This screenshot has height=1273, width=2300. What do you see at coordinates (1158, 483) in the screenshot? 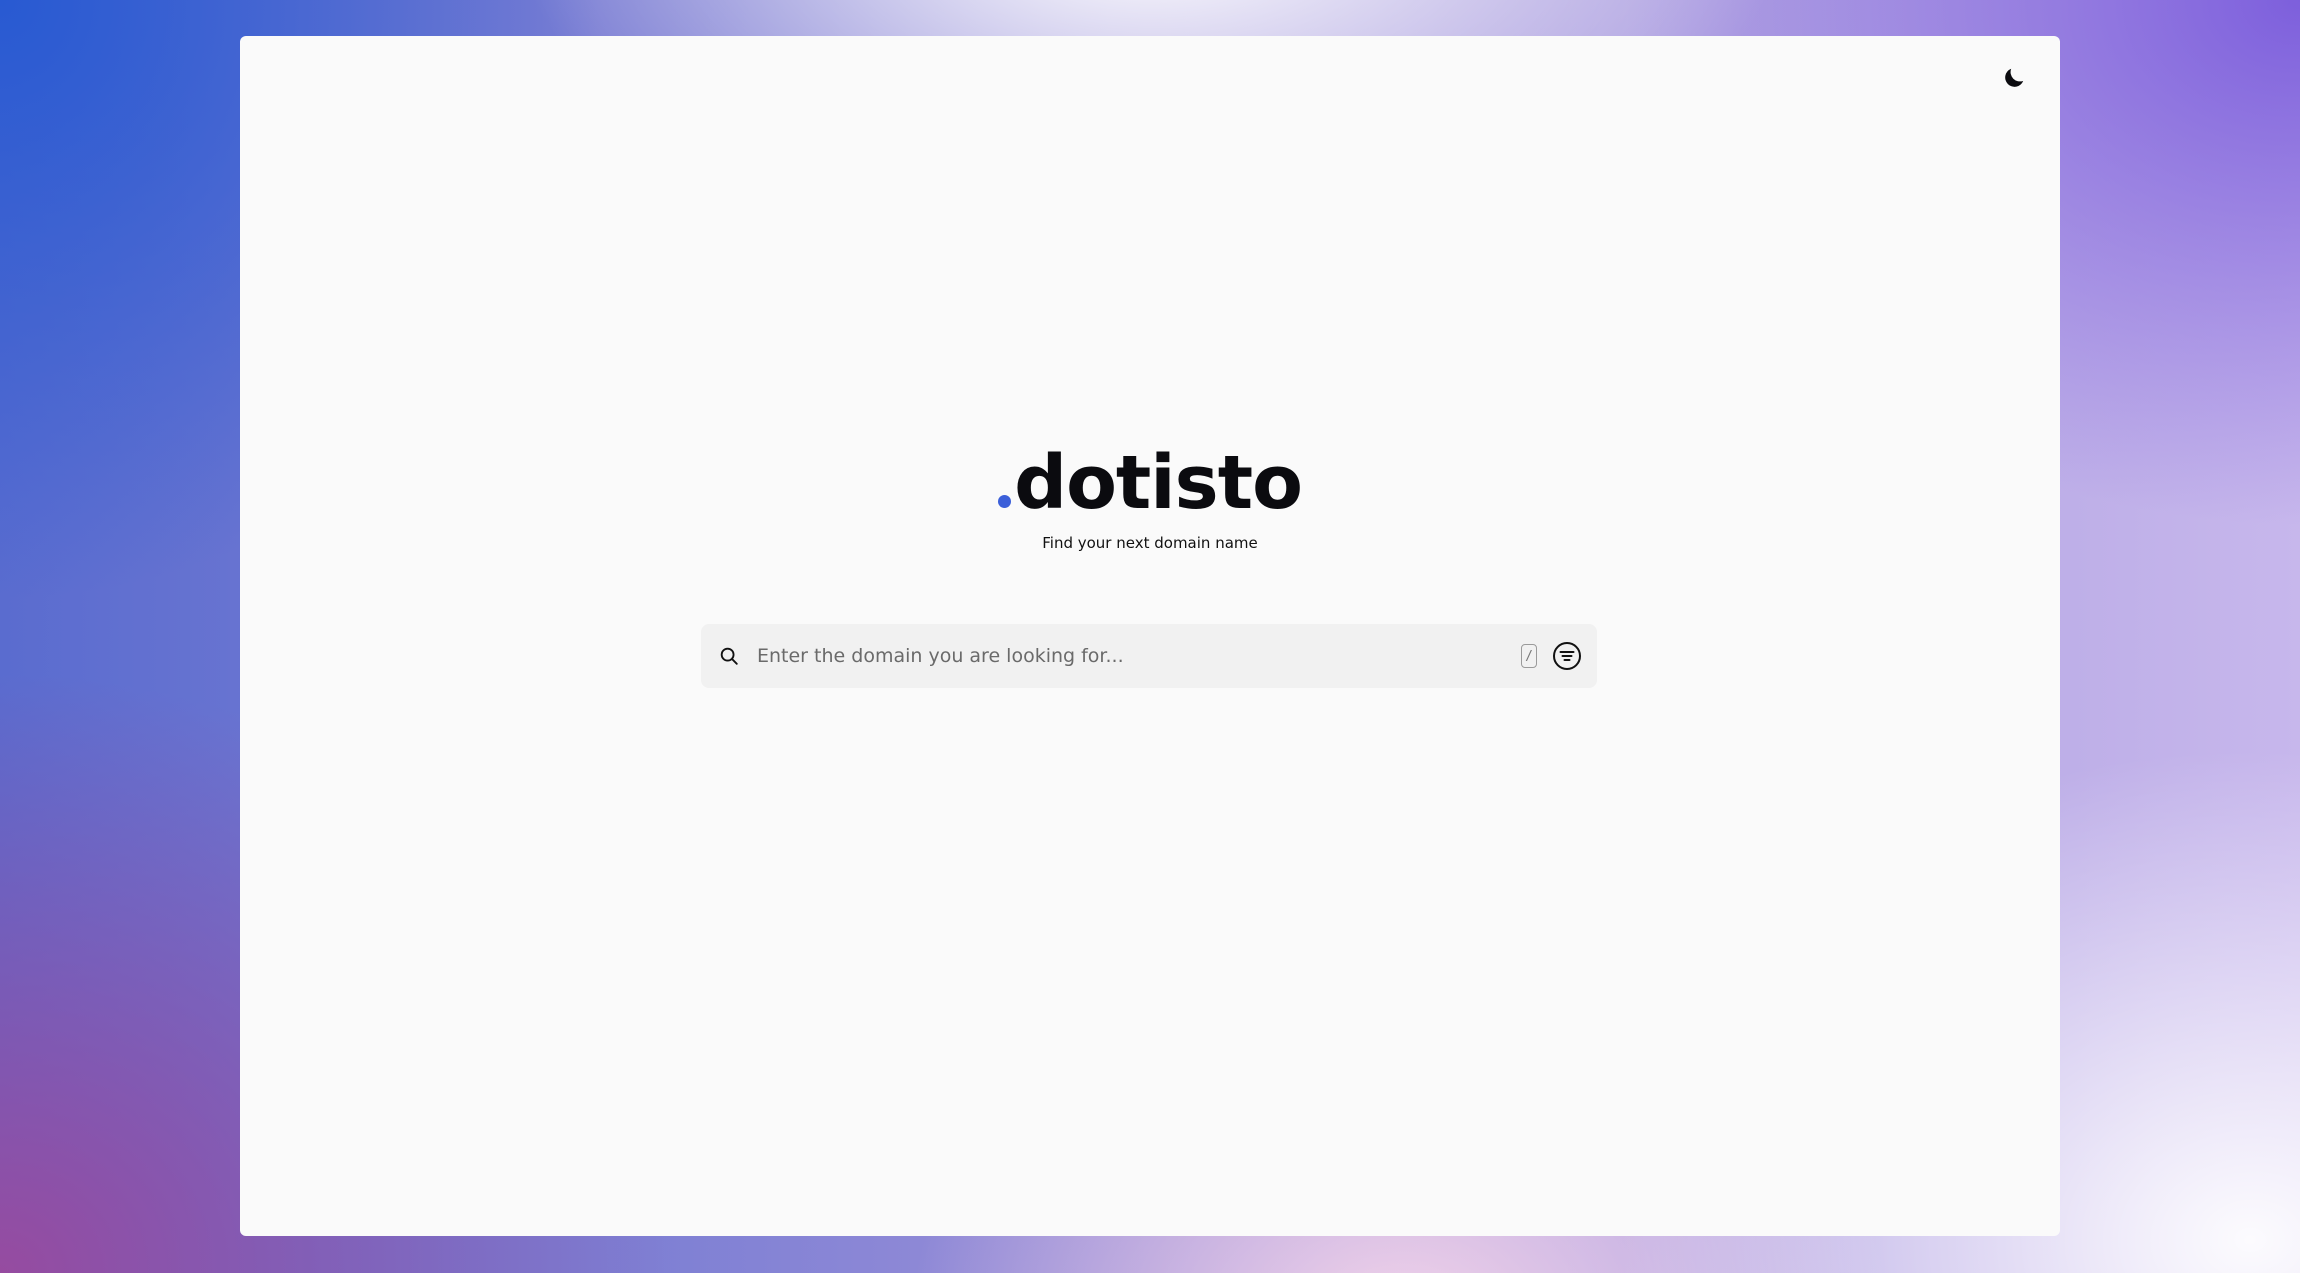
I see `logo-text: dotisto` at bounding box center [1158, 483].